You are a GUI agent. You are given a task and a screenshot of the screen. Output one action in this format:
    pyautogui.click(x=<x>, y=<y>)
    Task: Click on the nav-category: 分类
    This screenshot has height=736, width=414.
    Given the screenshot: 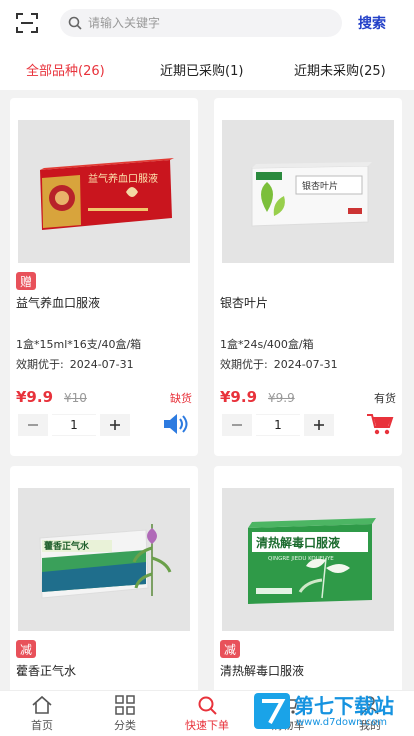 What is the action you would take?
    pyautogui.click(x=125, y=714)
    